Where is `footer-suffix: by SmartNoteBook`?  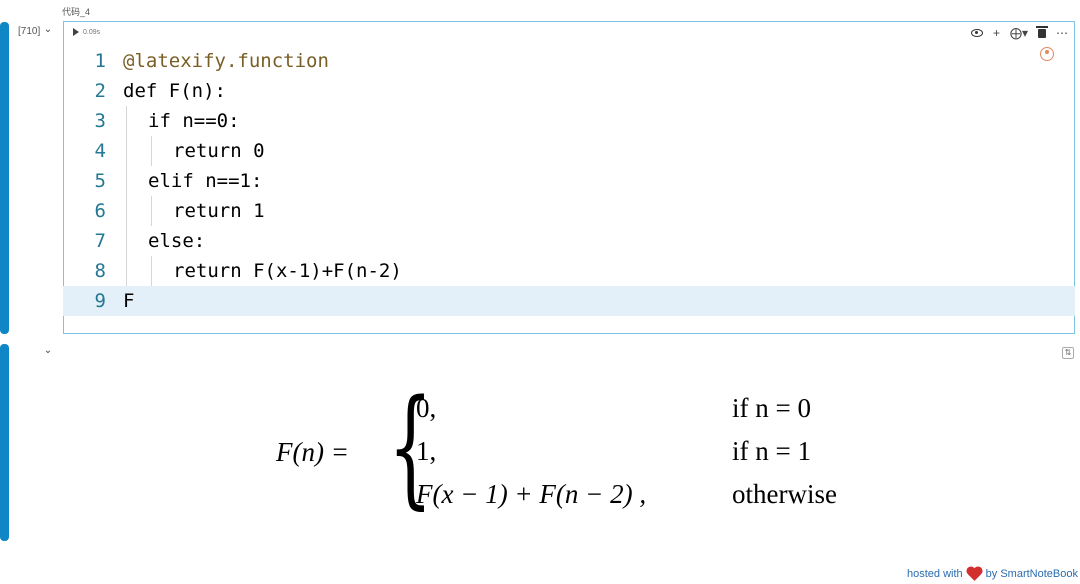
footer-suffix: by SmartNoteBook is located at coordinates (1031, 574).